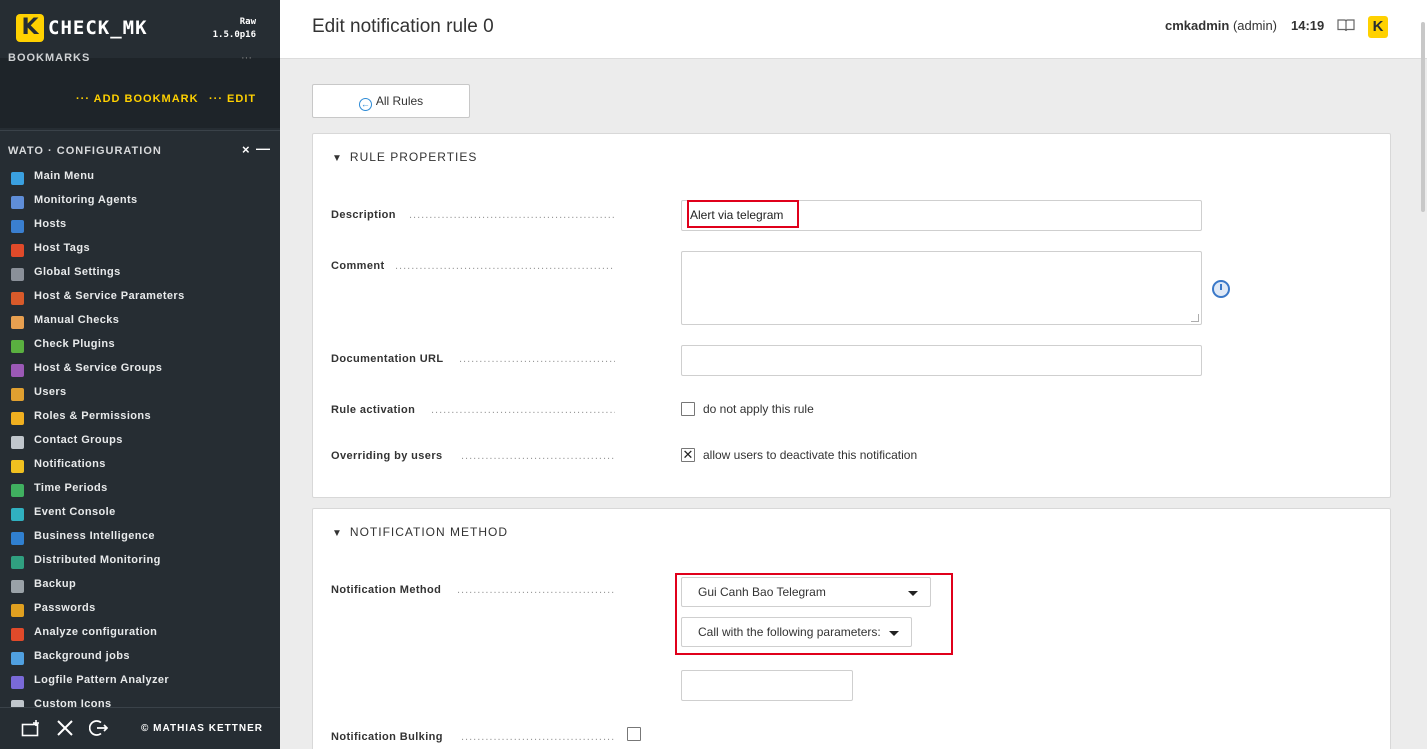 Image resolution: width=1427 pixels, height=749 pixels. Describe the element at coordinates (429, 532) in the screenshot. I see `notification-method-title: NOTIFICATION METHOD` at that location.